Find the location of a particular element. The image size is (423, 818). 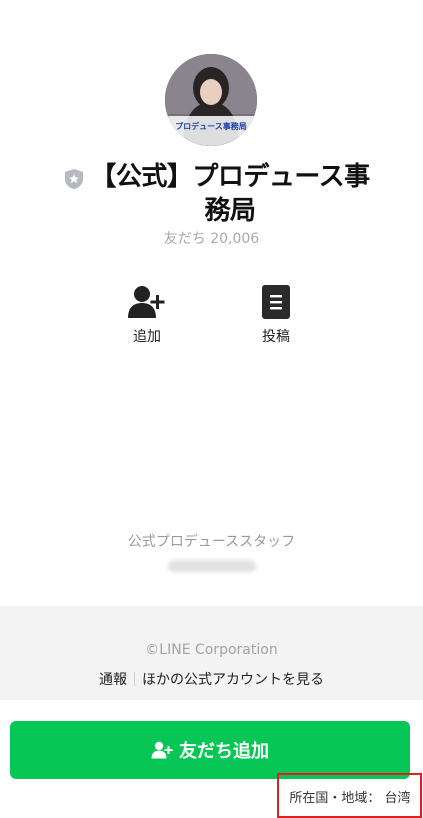

add-action: 追加 is located at coordinates (147, 315).